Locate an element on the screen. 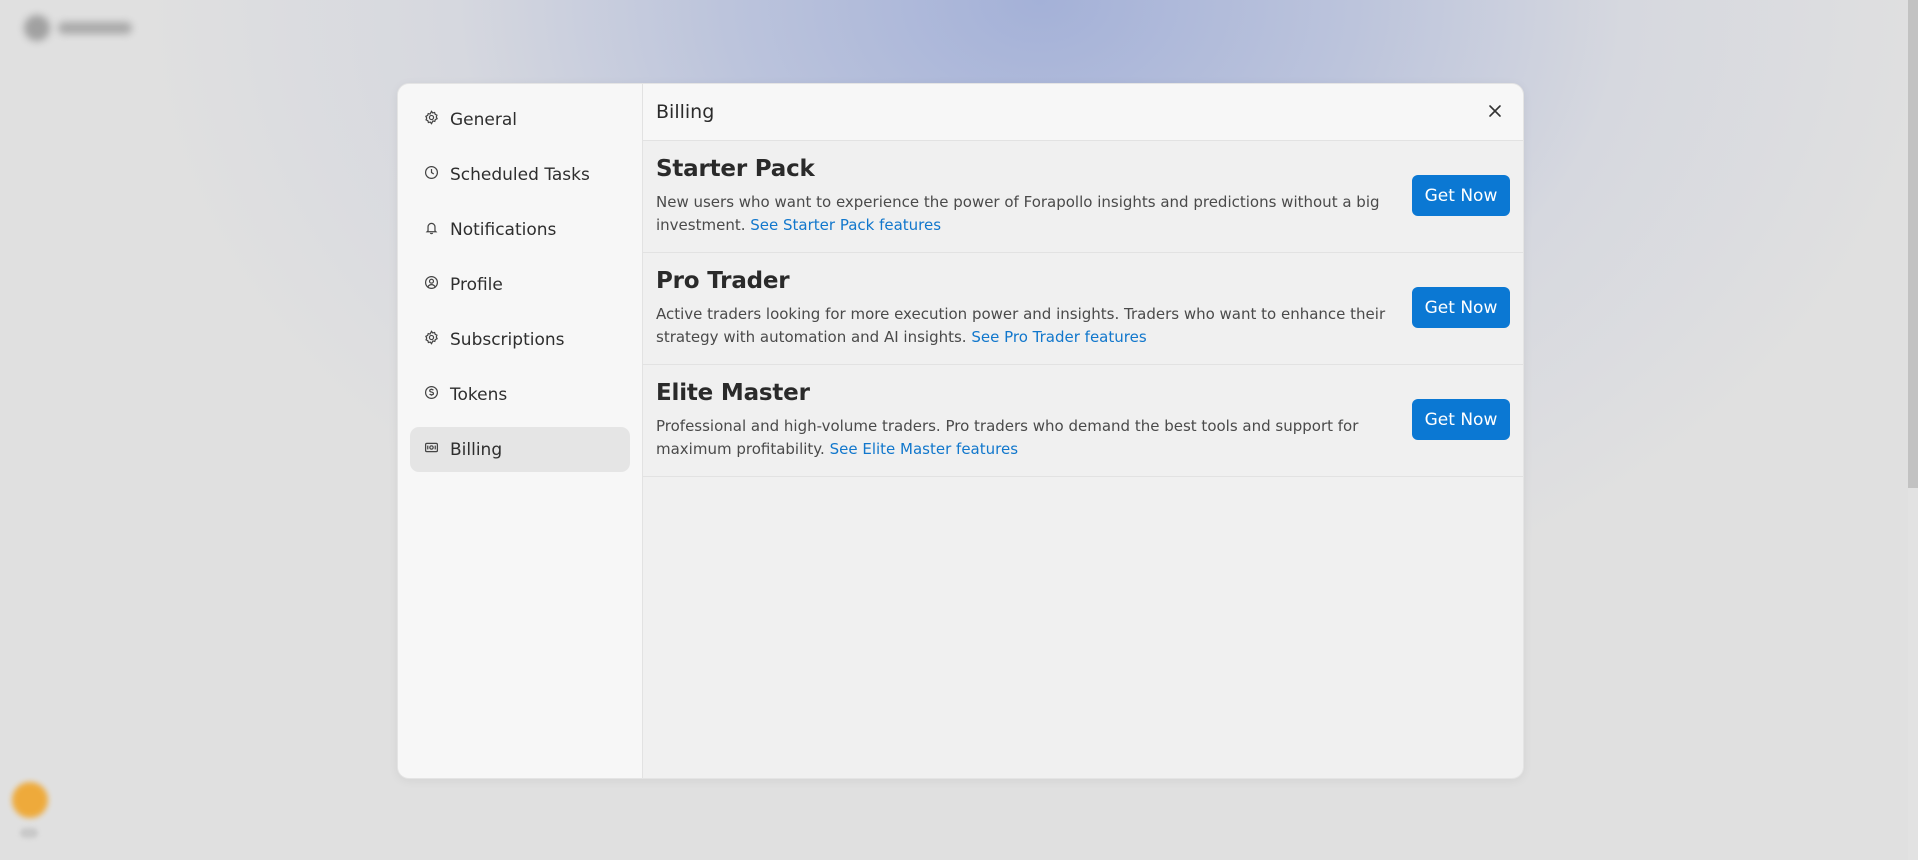  close-icon is located at coordinates (1495, 112).